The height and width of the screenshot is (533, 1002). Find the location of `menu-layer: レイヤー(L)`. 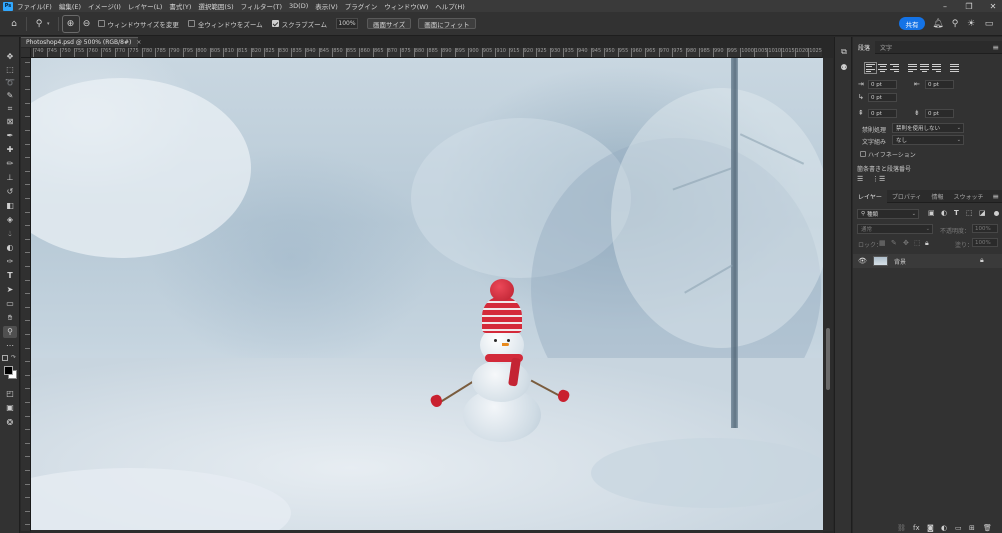

menu-layer: レイヤー(L) is located at coordinates (145, 6).